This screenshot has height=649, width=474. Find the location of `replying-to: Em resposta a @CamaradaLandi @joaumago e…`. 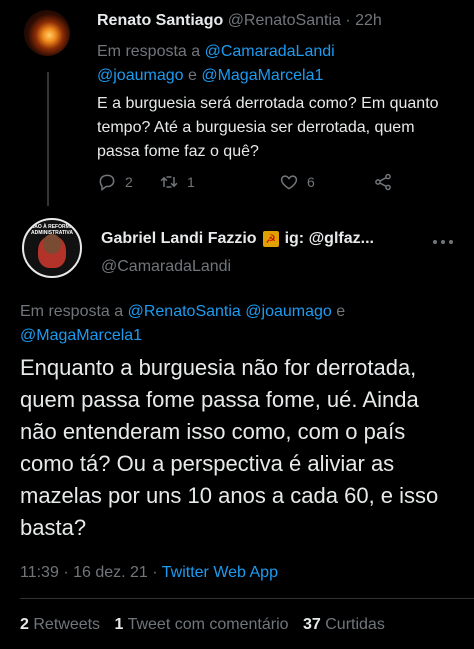

replying-to: Em resposta a @CamaradaLandi @joaumago e… is located at coordinates (277, 64).